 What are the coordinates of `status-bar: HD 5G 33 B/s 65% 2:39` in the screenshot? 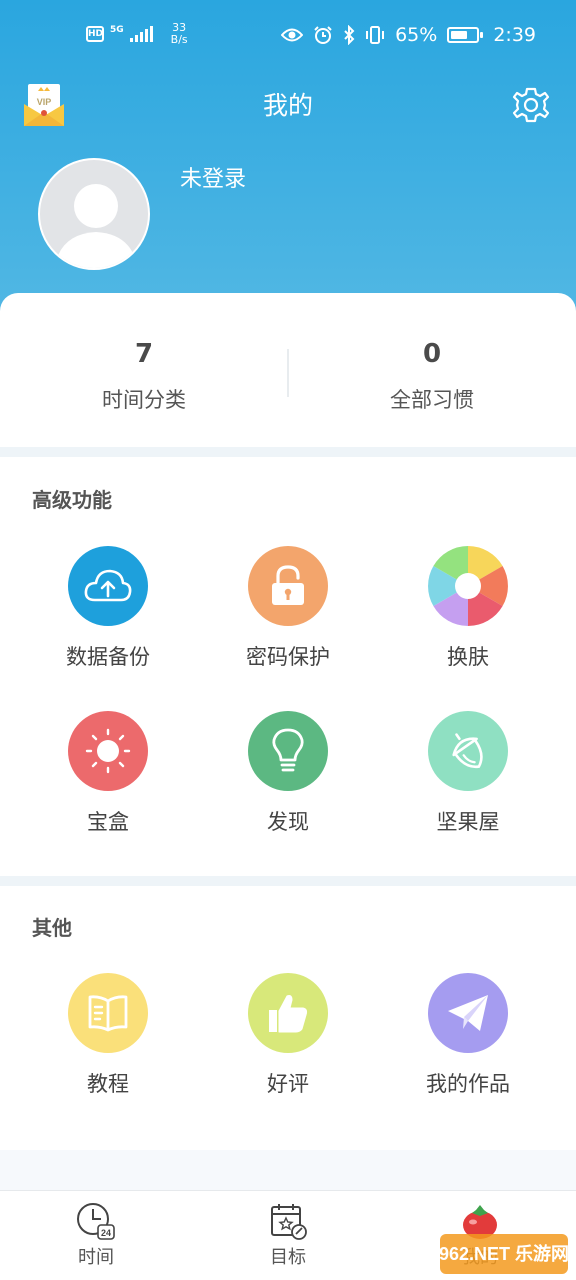 It's located at (288, 36).